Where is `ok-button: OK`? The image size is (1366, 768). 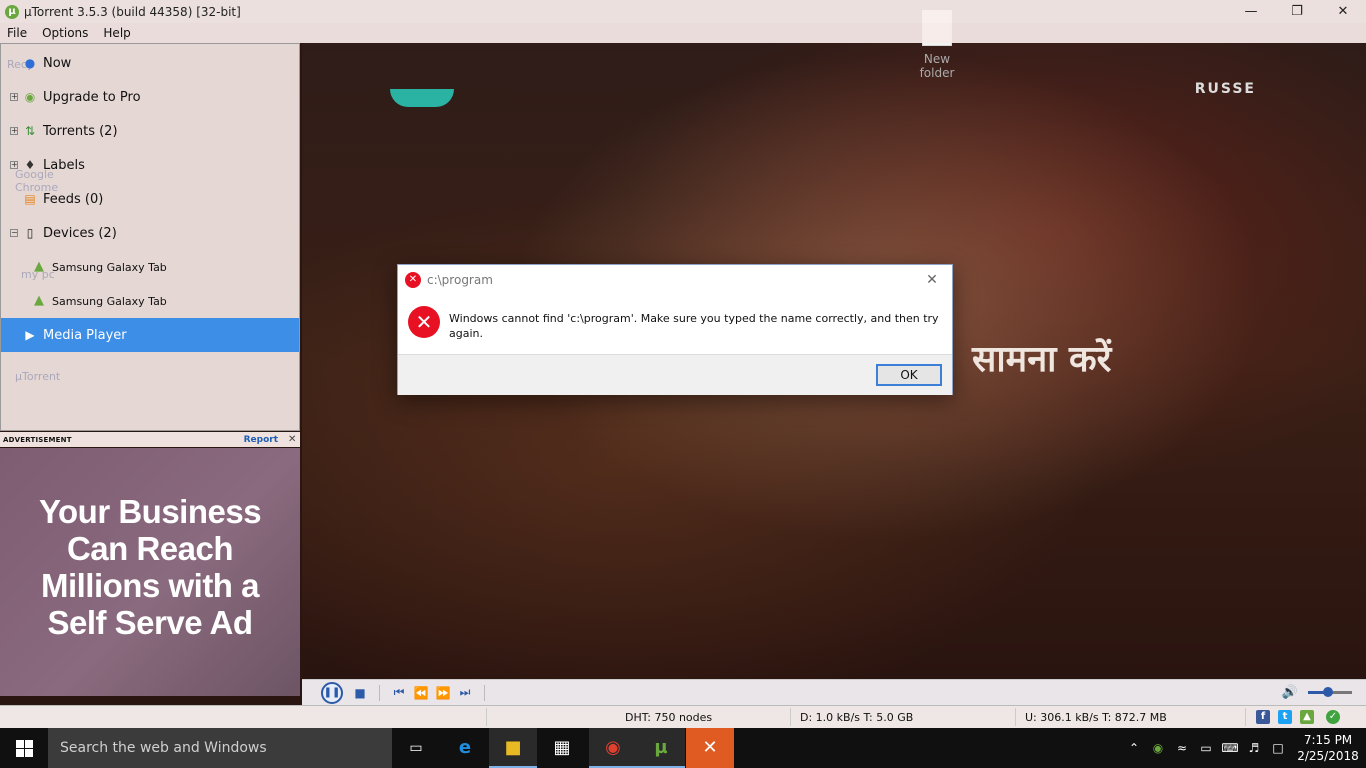
ok-button: OK is located at coordinates (909, 375).